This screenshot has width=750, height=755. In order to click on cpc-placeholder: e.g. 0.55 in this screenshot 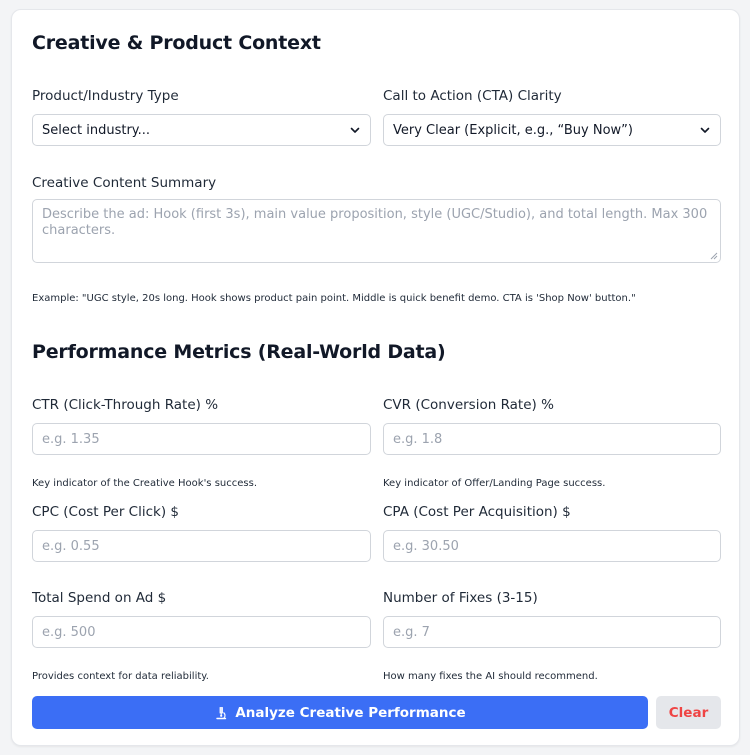, I will do `click(71, 546)`.